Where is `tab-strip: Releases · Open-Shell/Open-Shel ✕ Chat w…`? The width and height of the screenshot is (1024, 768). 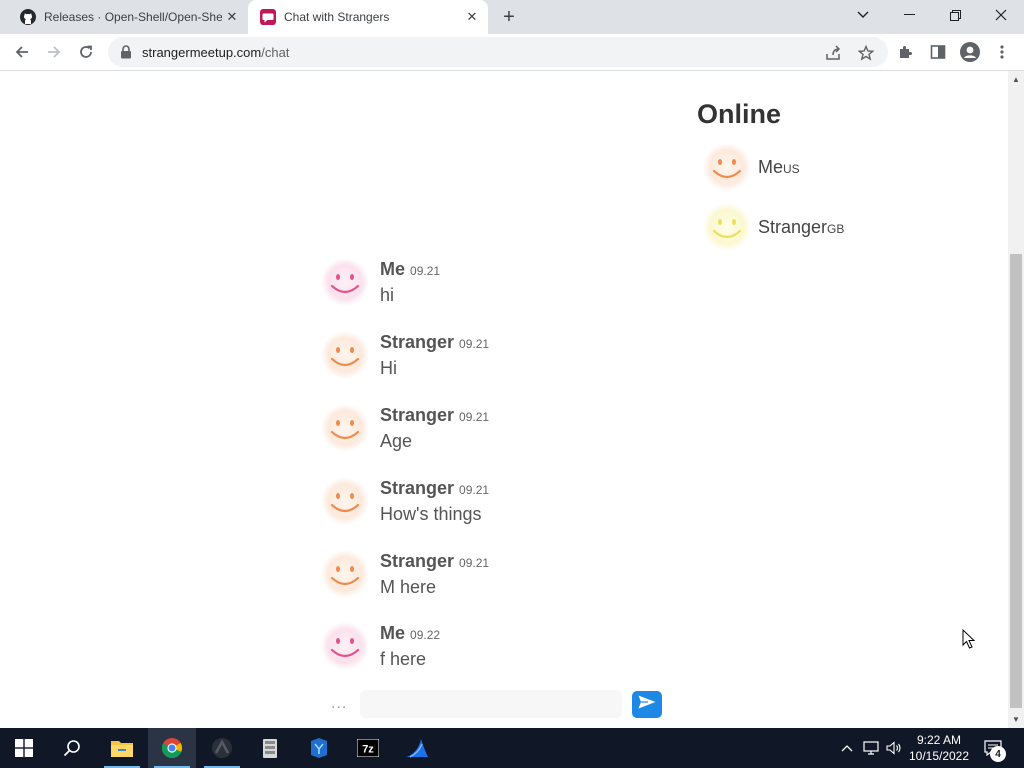
tab-strip: Releases · Open-Shell/Open-Shel ✕ Chat w… is located at coordinates (512, 17).